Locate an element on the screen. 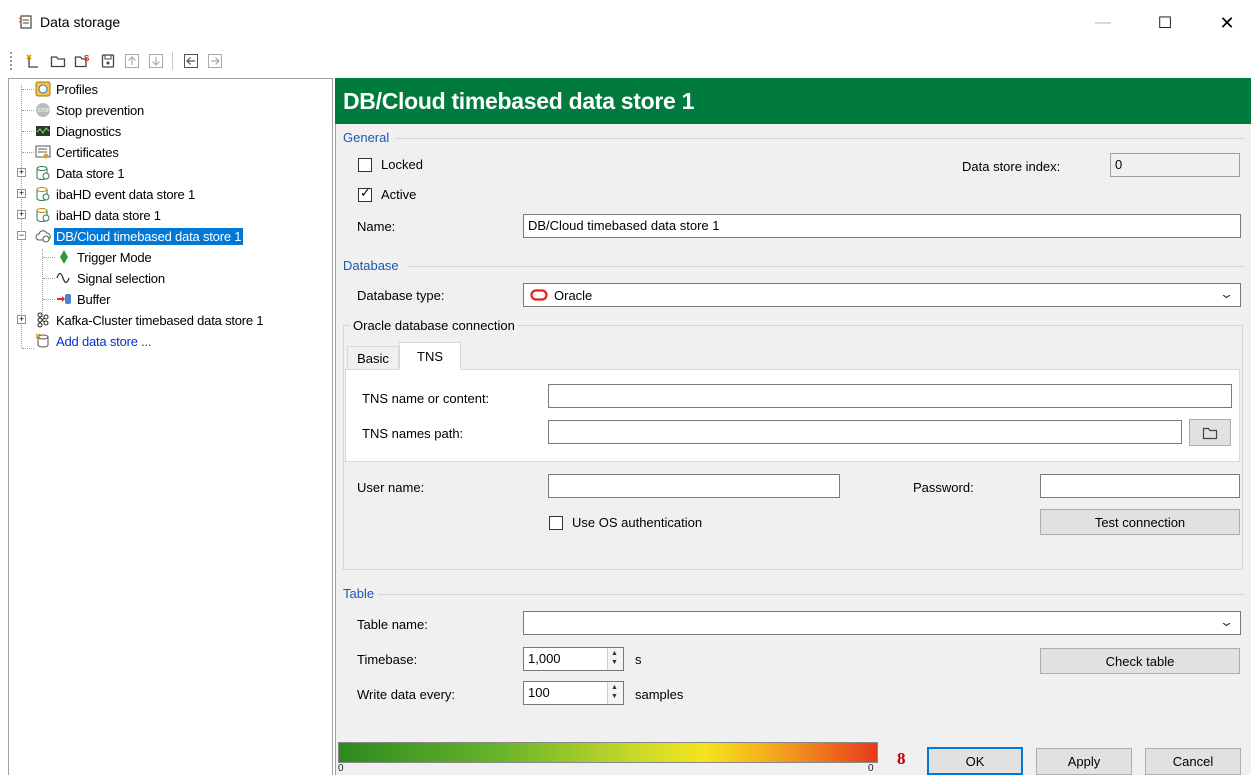 This screenshot has height=775, width=1251. tree-item-data-store-1: Data store 1 is located at coordinates (80, 173).